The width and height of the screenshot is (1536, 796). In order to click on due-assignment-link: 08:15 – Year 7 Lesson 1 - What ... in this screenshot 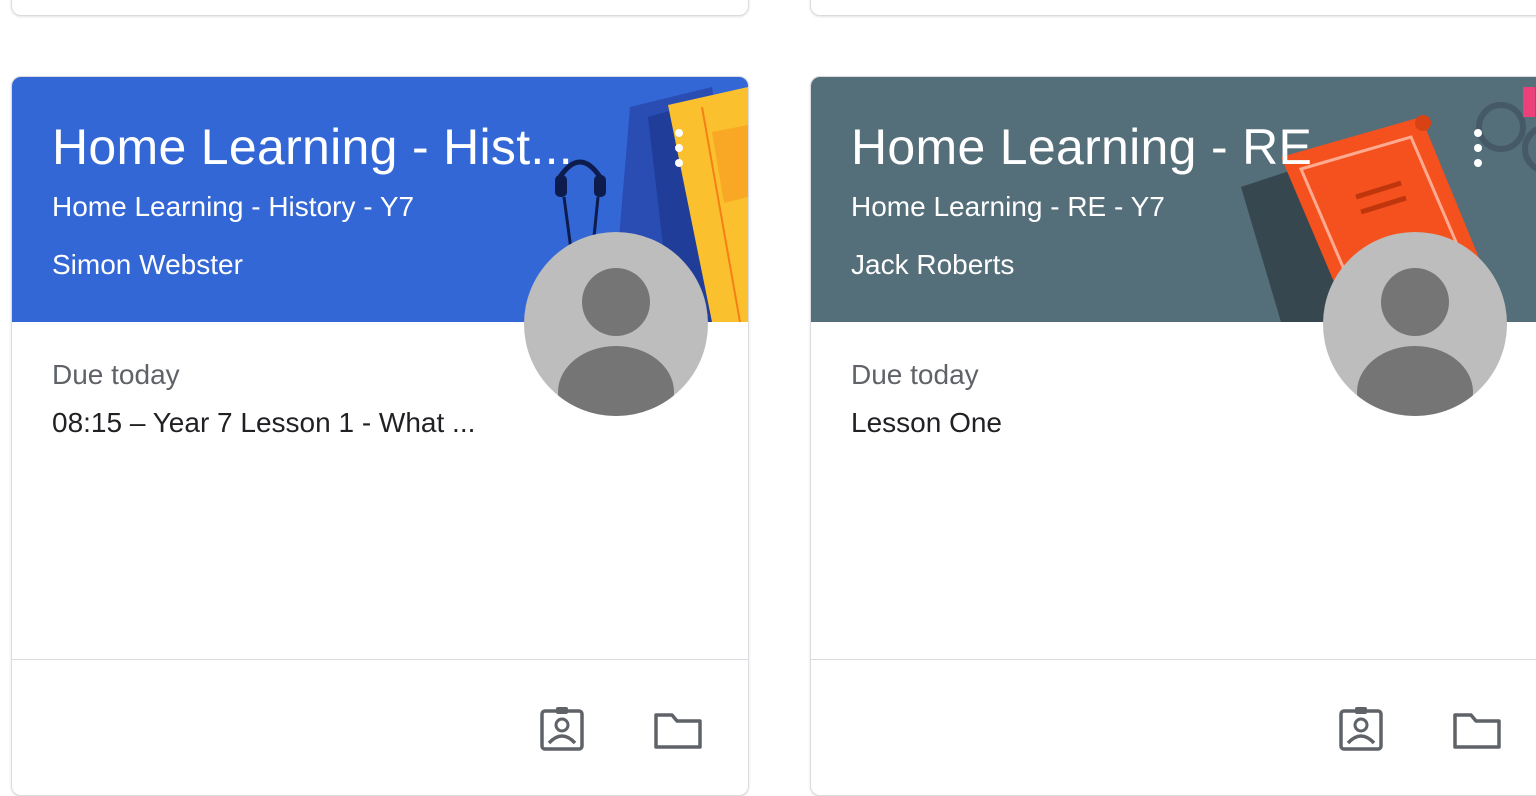, I will do `click(263, 423)`.